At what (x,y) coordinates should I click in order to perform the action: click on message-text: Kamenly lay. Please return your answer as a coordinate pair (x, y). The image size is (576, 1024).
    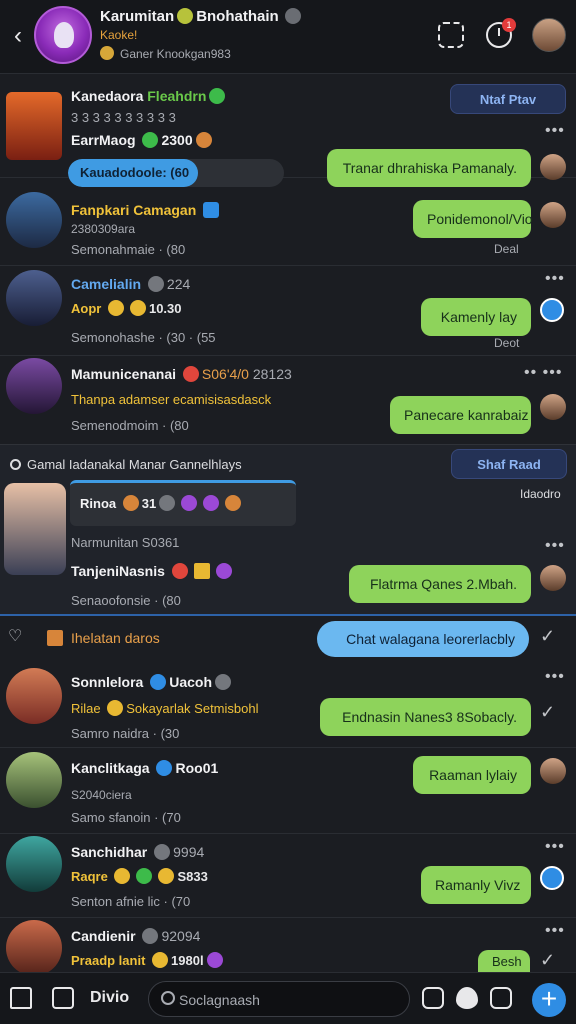
    Looking at the image, I should click on (478, 317).